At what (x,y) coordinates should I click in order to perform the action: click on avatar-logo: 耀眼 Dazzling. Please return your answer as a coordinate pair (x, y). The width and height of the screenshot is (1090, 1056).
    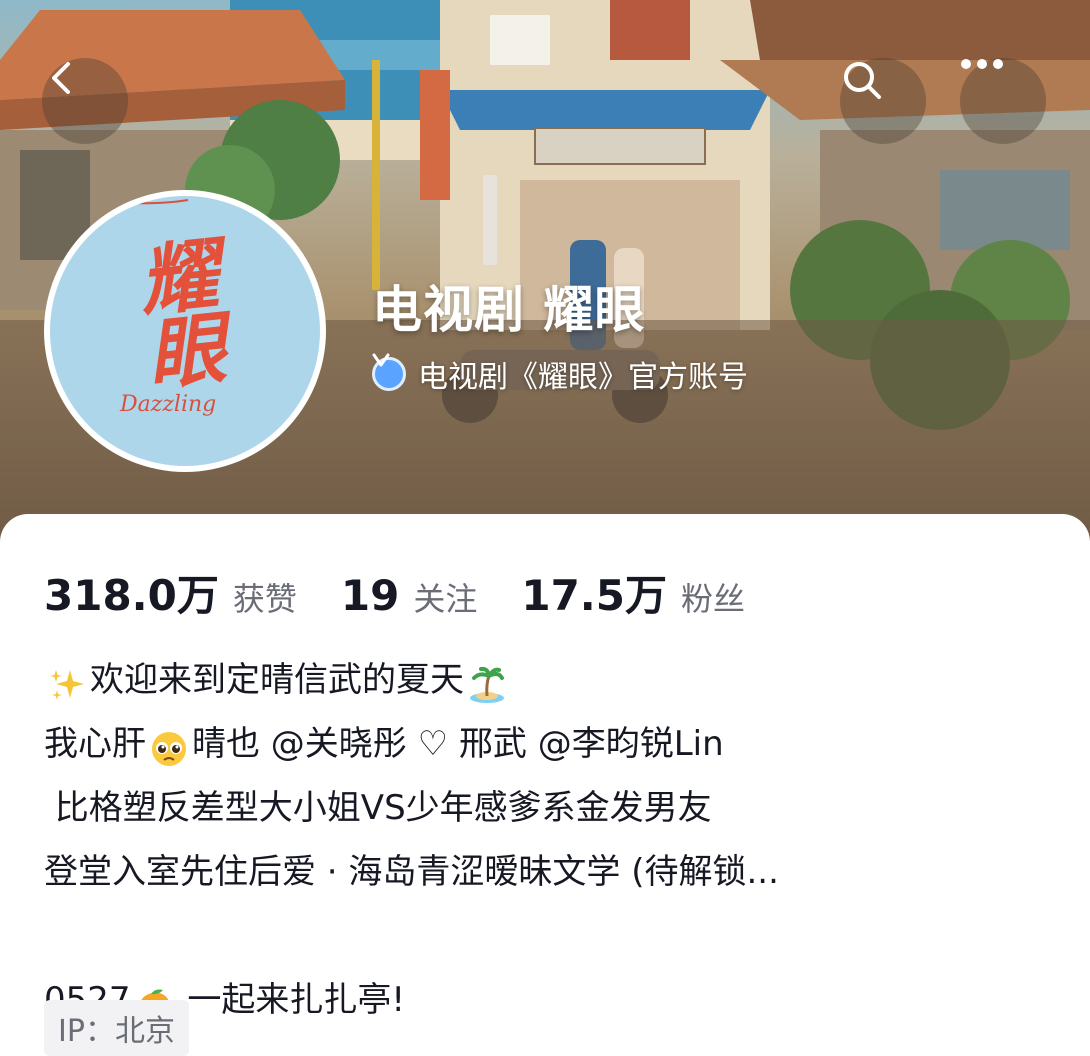
    Looking at the image, I should click on (185, 331).